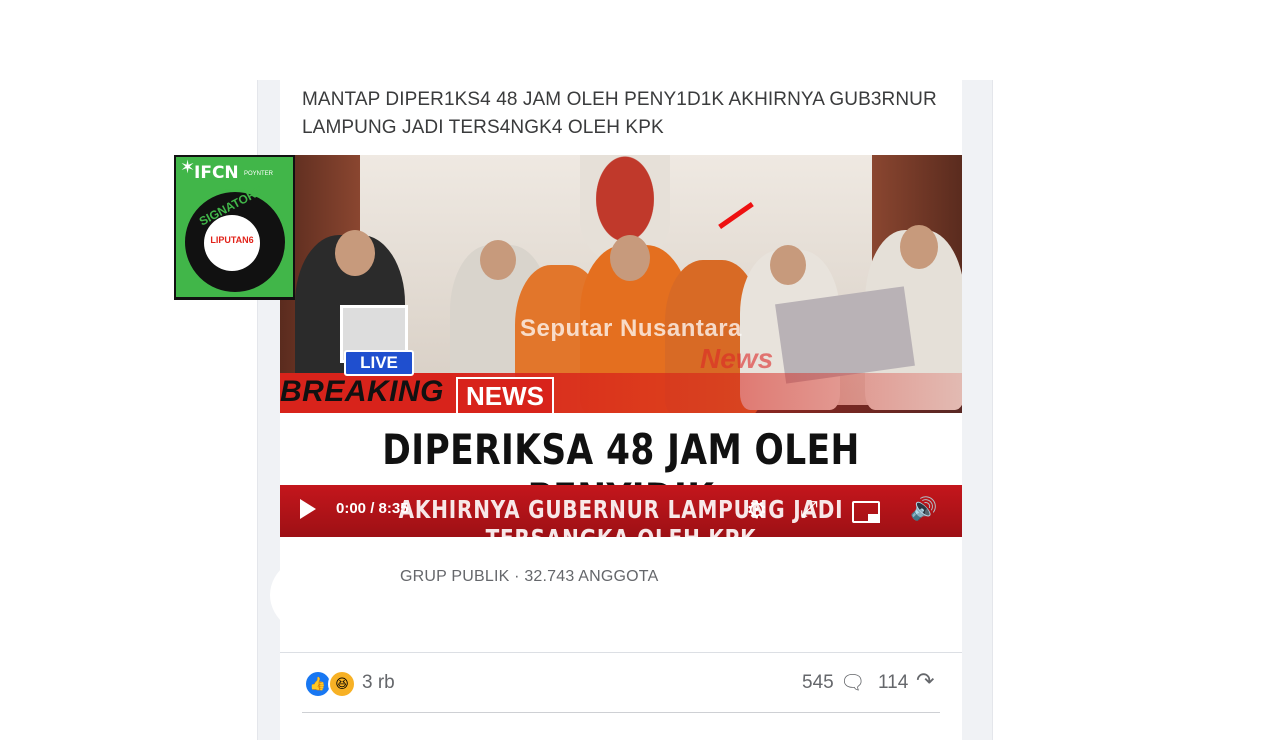  What do you see at coordinates (379, 363) in the screenshot?
I see `live-badge: LIVE` at bounding box center [379, 363].